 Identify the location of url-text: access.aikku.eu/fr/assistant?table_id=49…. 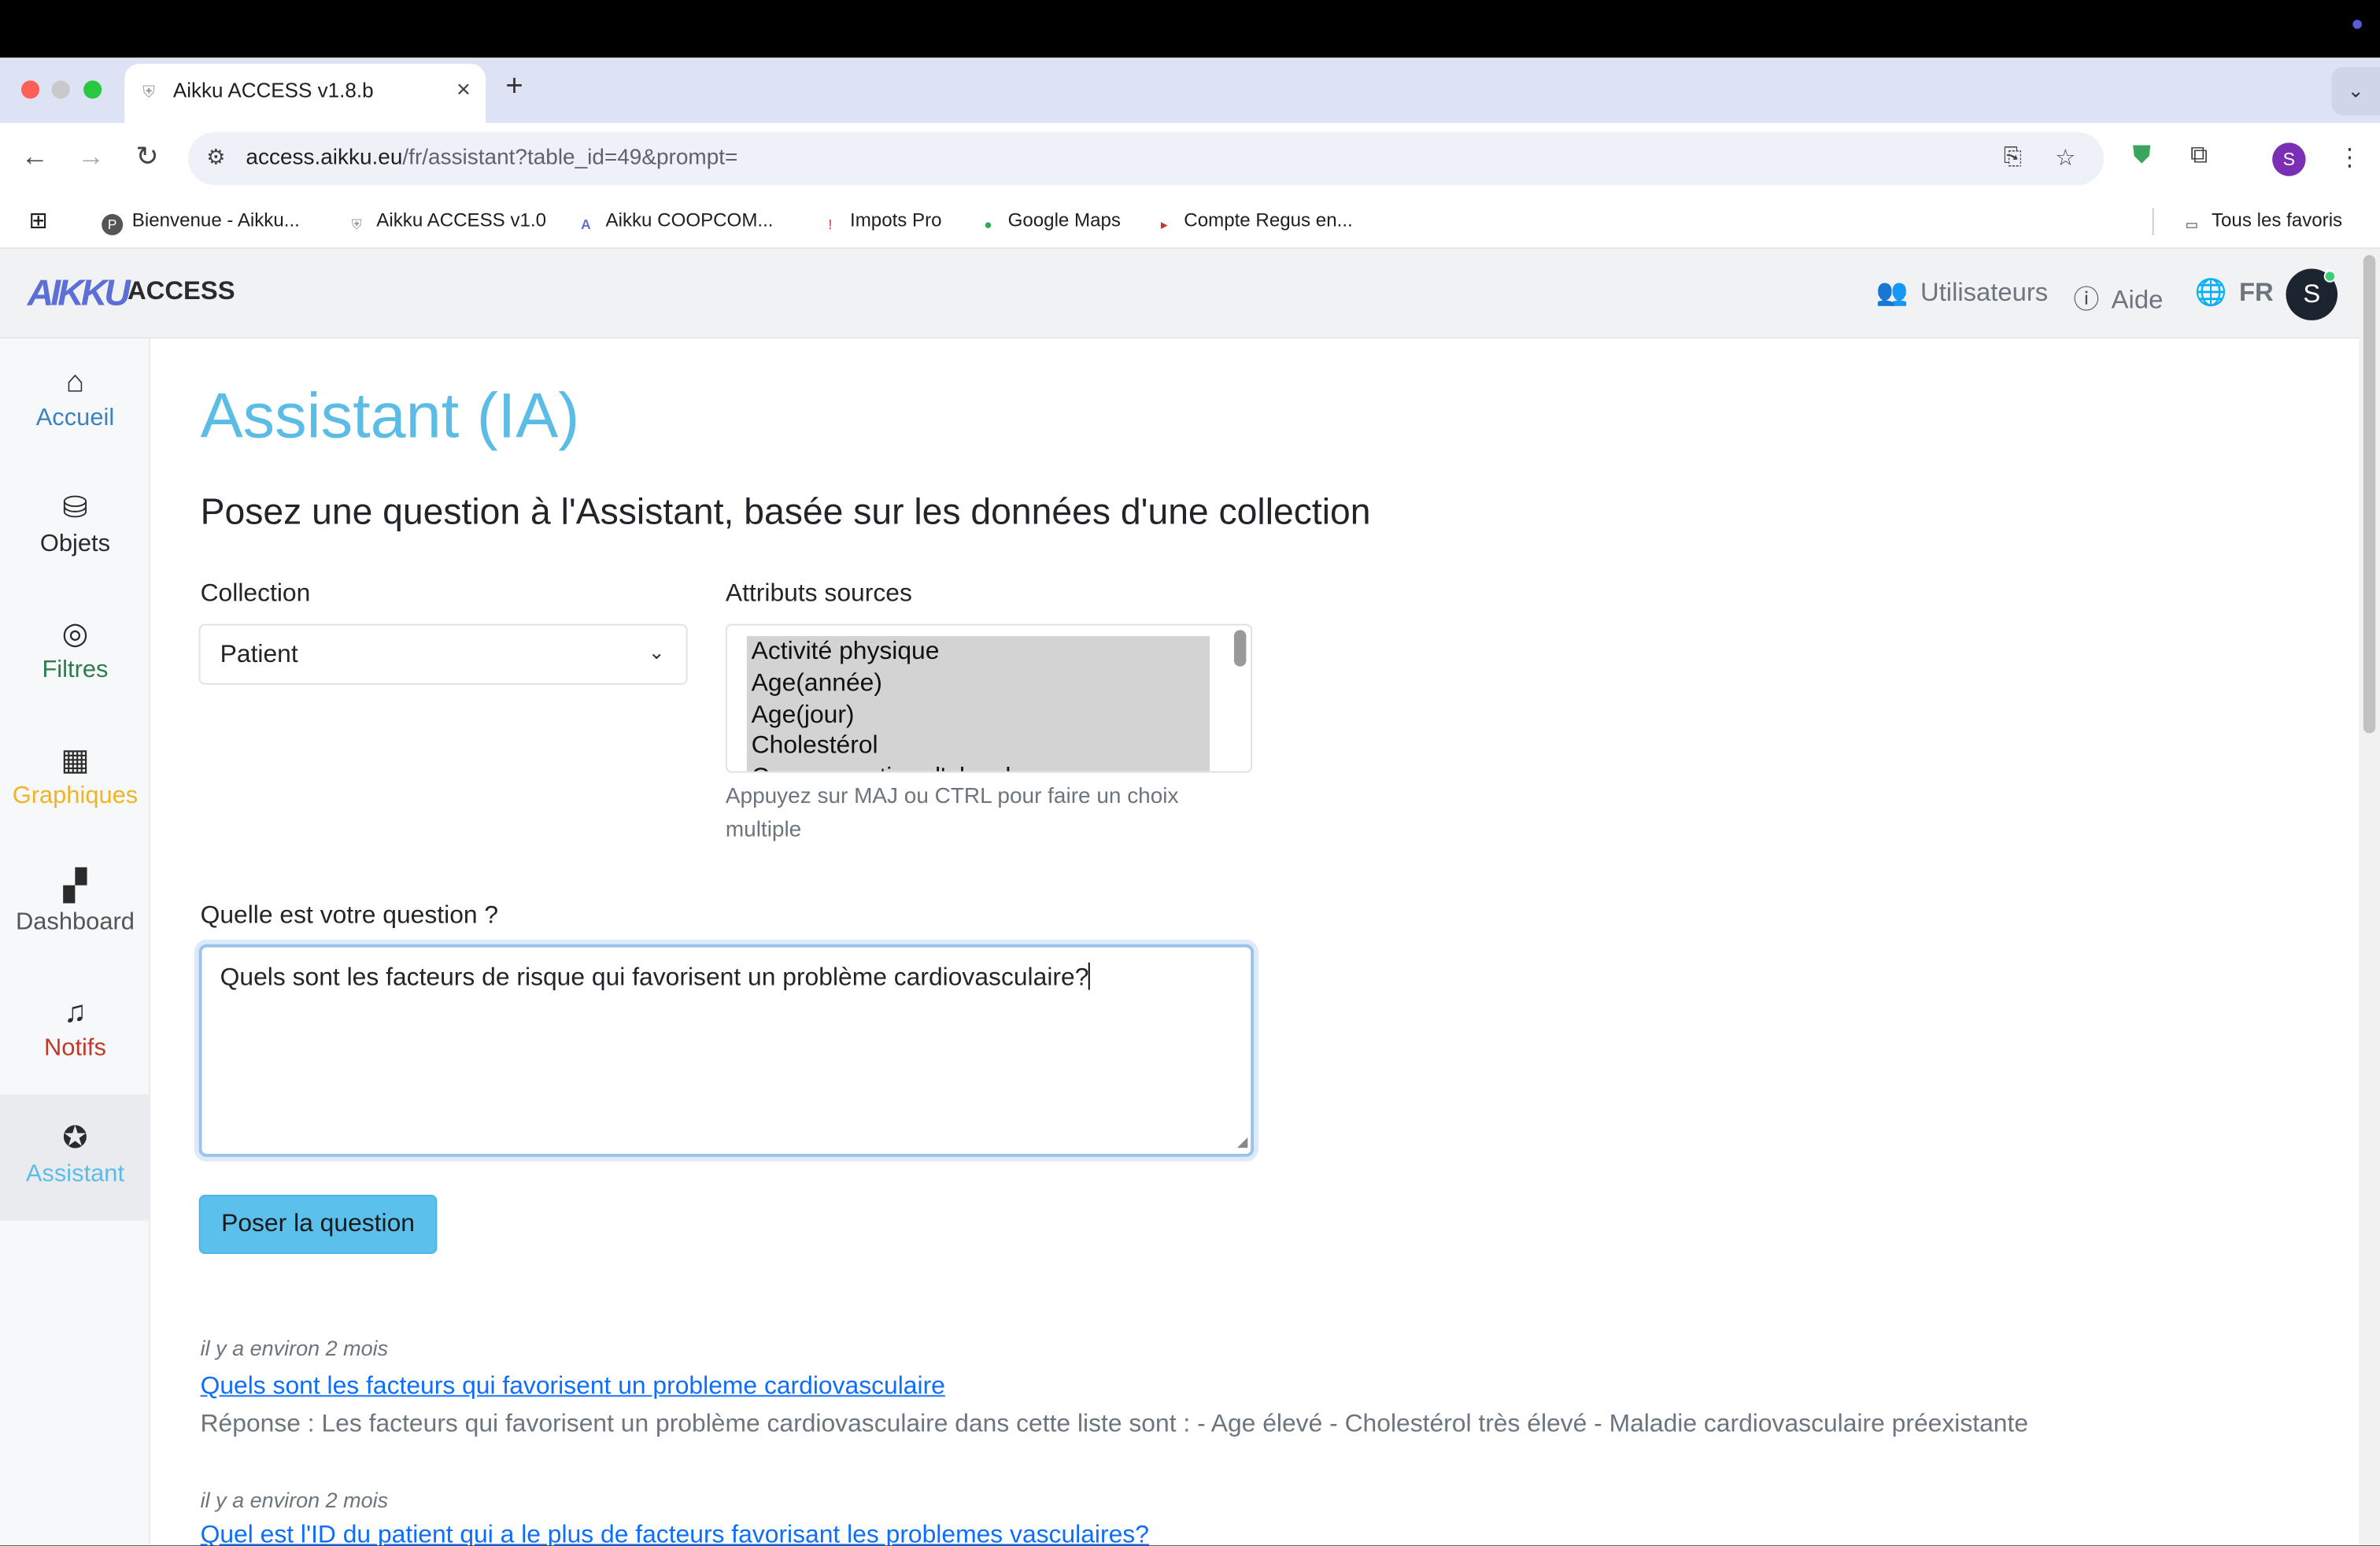
(492, 158).